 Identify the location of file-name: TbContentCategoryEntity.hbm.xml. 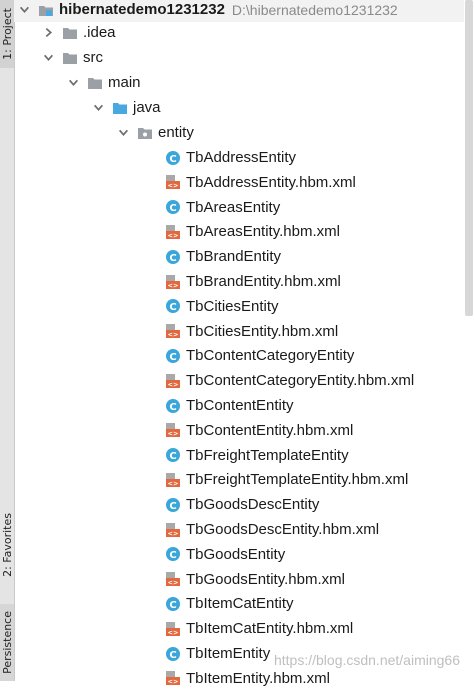
(300, 381).